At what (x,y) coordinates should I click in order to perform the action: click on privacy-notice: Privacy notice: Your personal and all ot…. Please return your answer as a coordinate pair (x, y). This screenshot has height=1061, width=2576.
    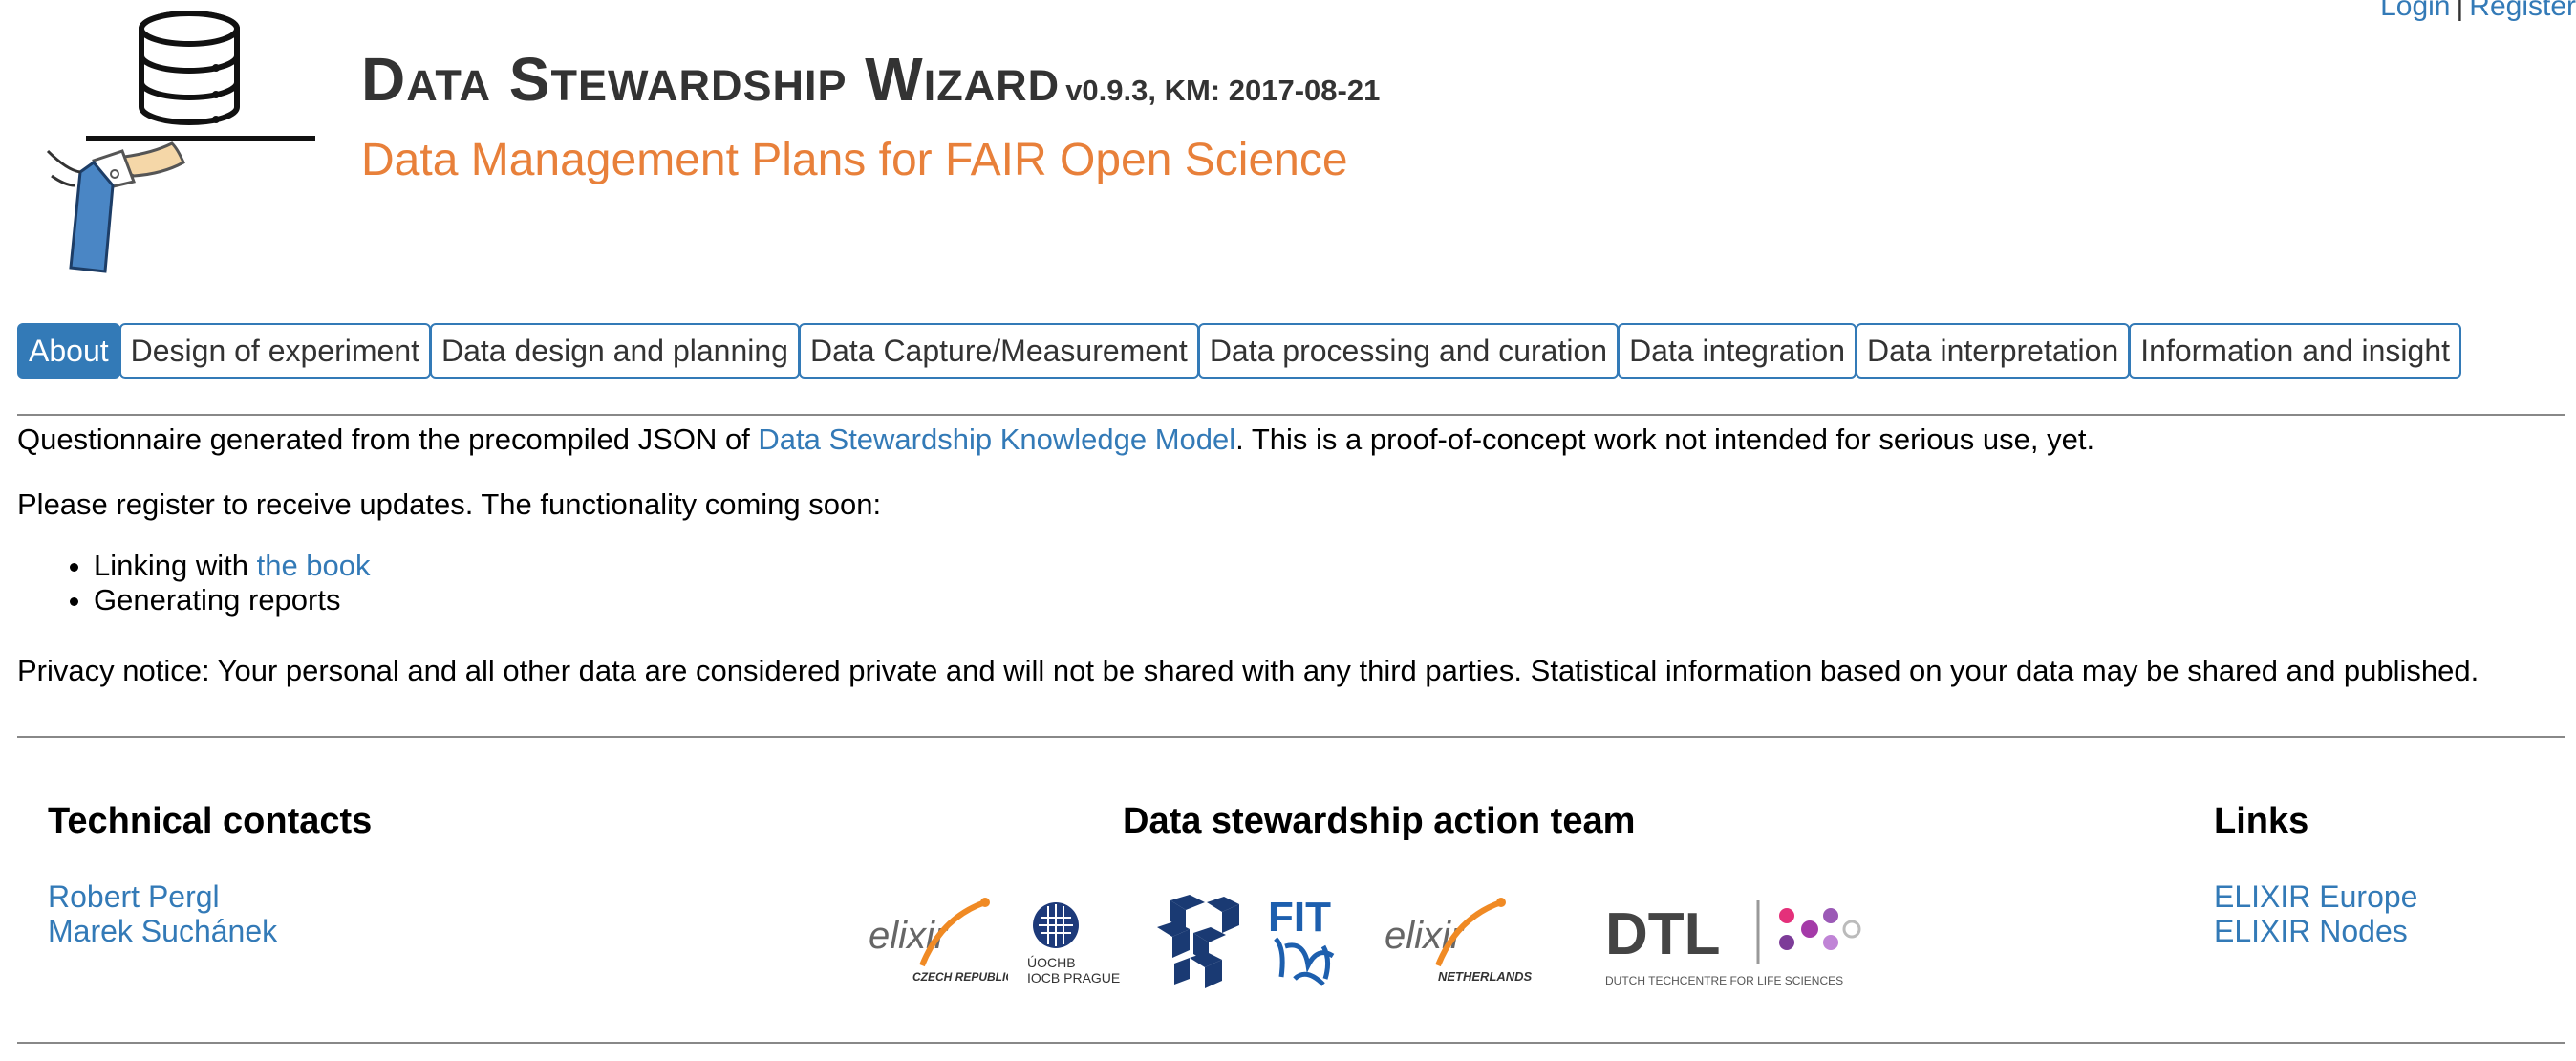
    Looking at the image, I should click on (1248, 671).